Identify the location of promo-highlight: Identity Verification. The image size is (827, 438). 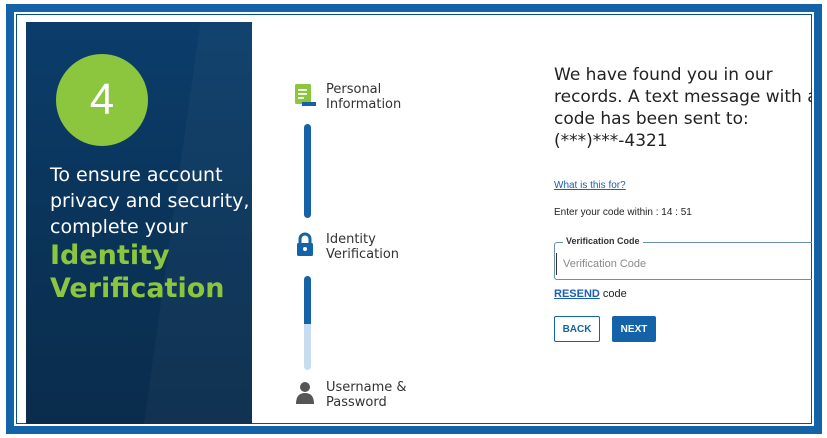
(150, 272).